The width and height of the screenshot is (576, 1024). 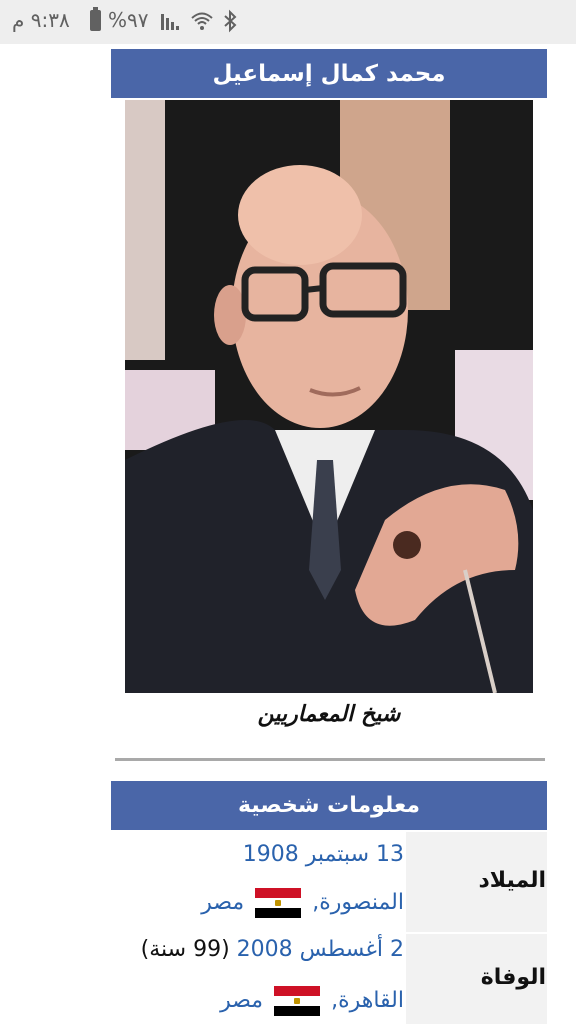 What do you see at coordinates (329, 714) in the screenshot?
I see `image-caption: شيخ المعماريين` at bounding box center [329, 714].